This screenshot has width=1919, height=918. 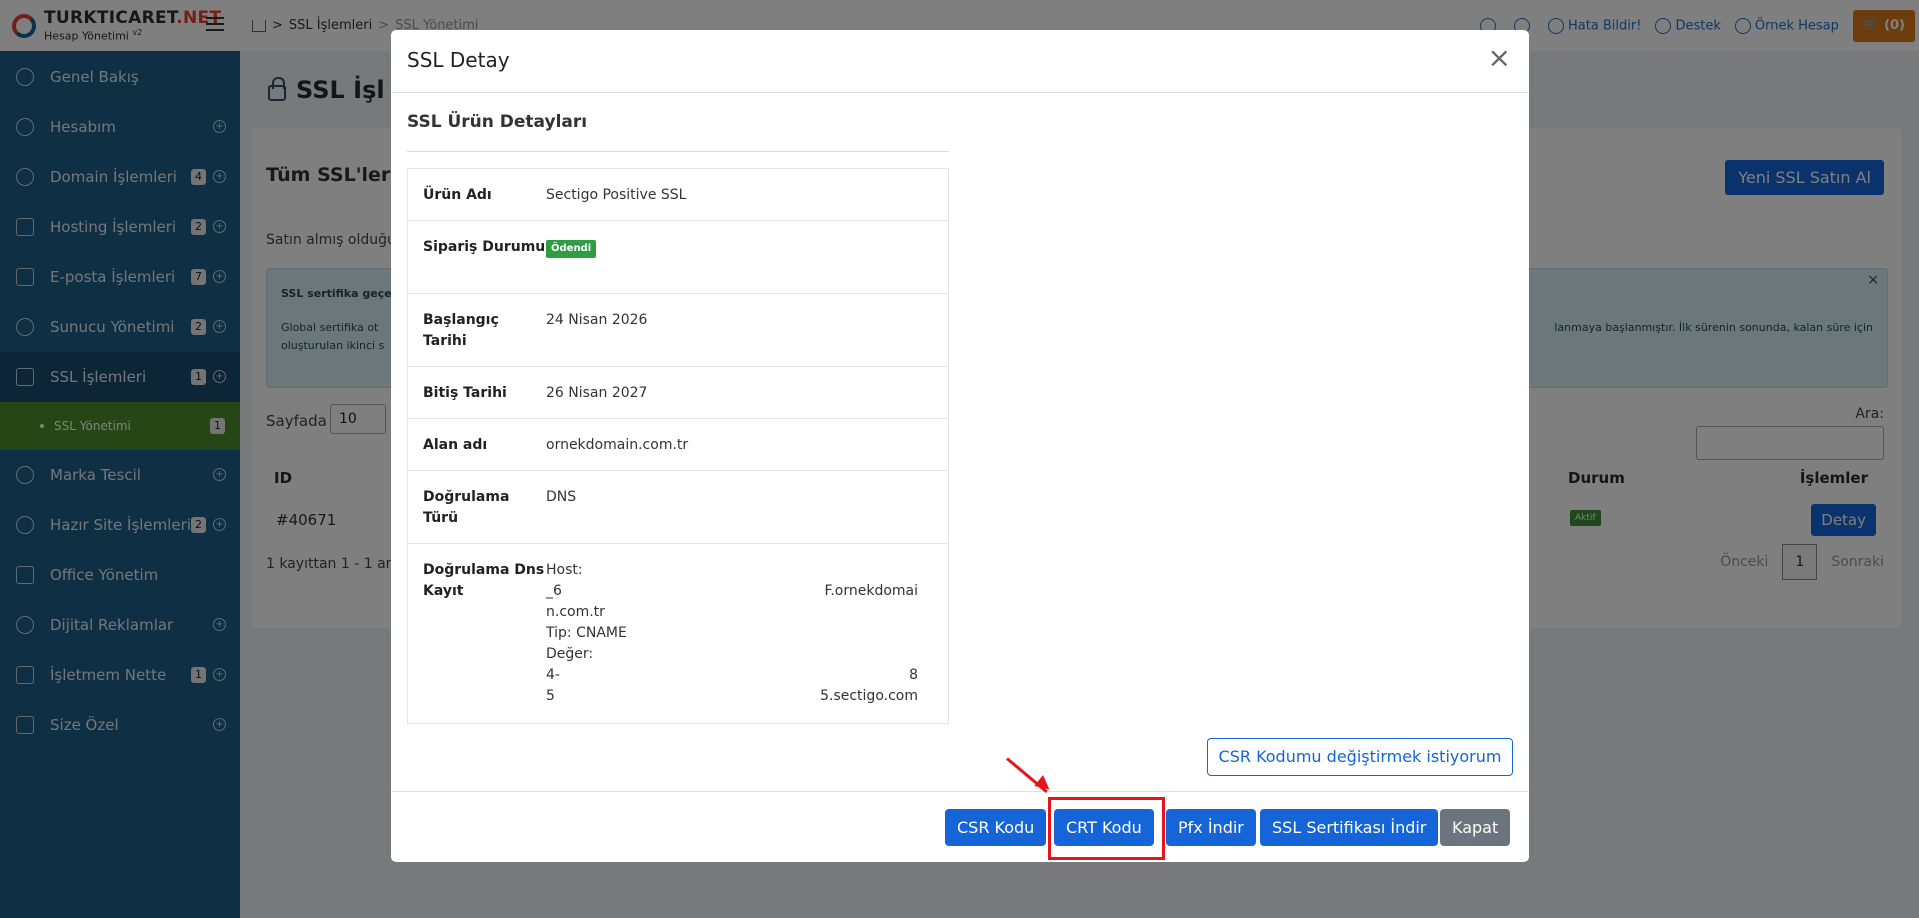 I want to click on dns-value2-start: 5, so click(x=550, y=696).